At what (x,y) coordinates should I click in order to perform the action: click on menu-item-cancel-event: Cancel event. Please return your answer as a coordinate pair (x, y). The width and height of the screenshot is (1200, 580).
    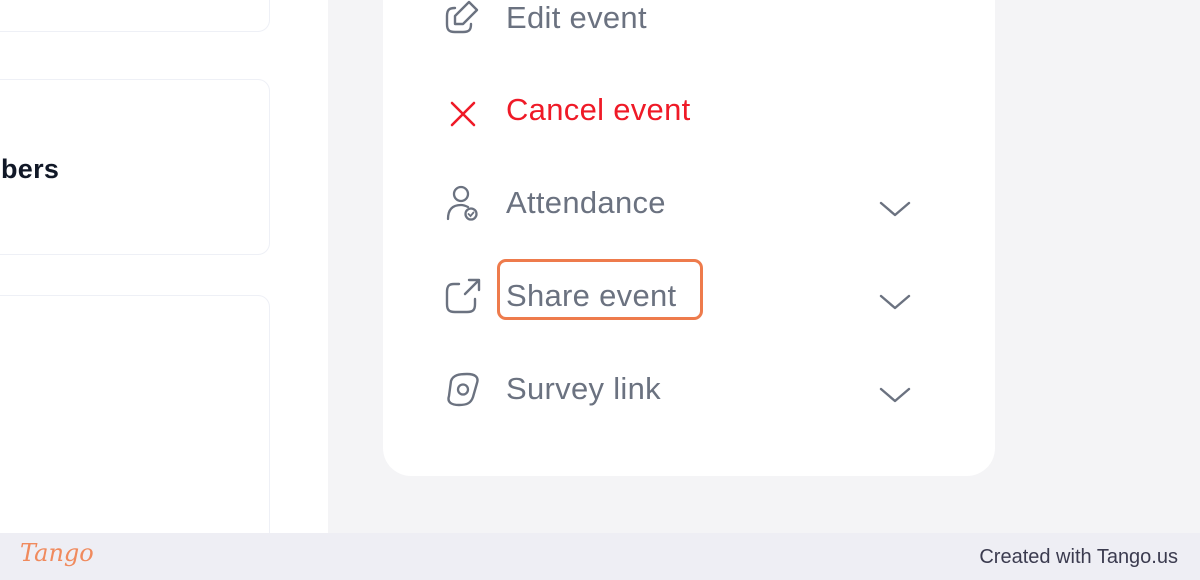
    Looking at the image, I should click on (689, 106).